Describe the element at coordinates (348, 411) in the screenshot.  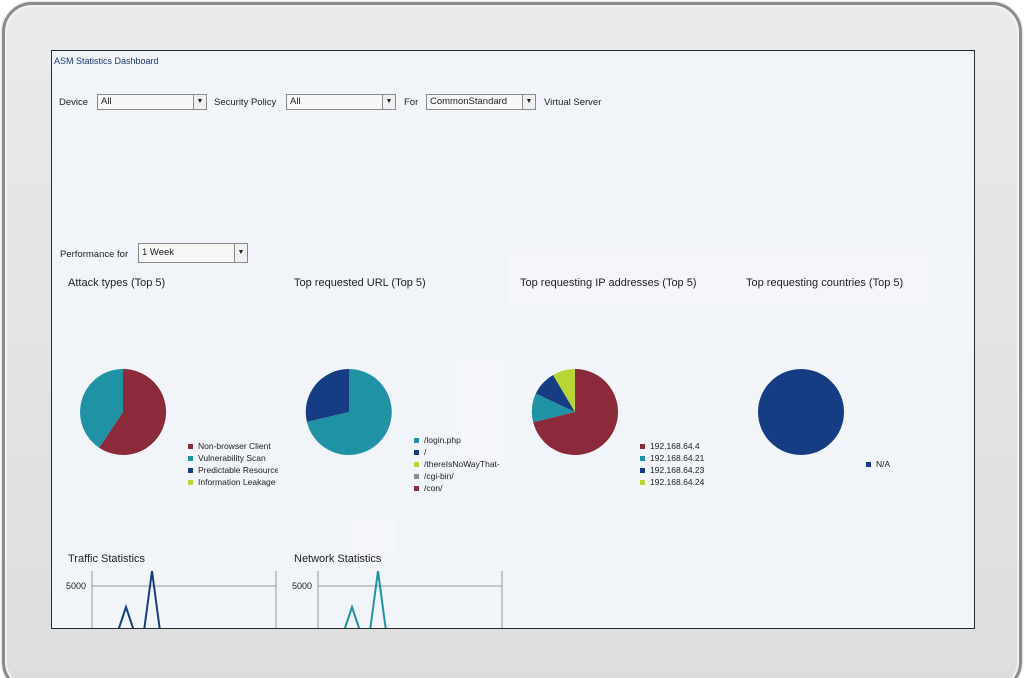
I see `top-url-pie` at that location.